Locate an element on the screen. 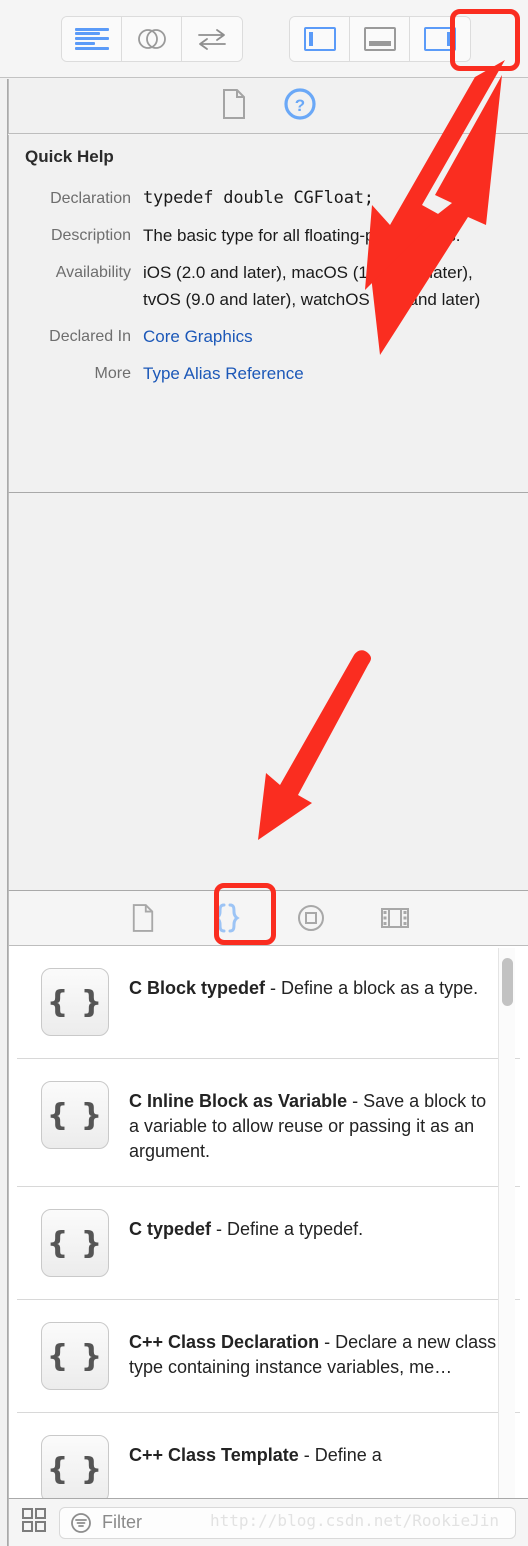 This screenshot has height=1546, width=528. grid-view-button is located at coordinates (34, 1522).